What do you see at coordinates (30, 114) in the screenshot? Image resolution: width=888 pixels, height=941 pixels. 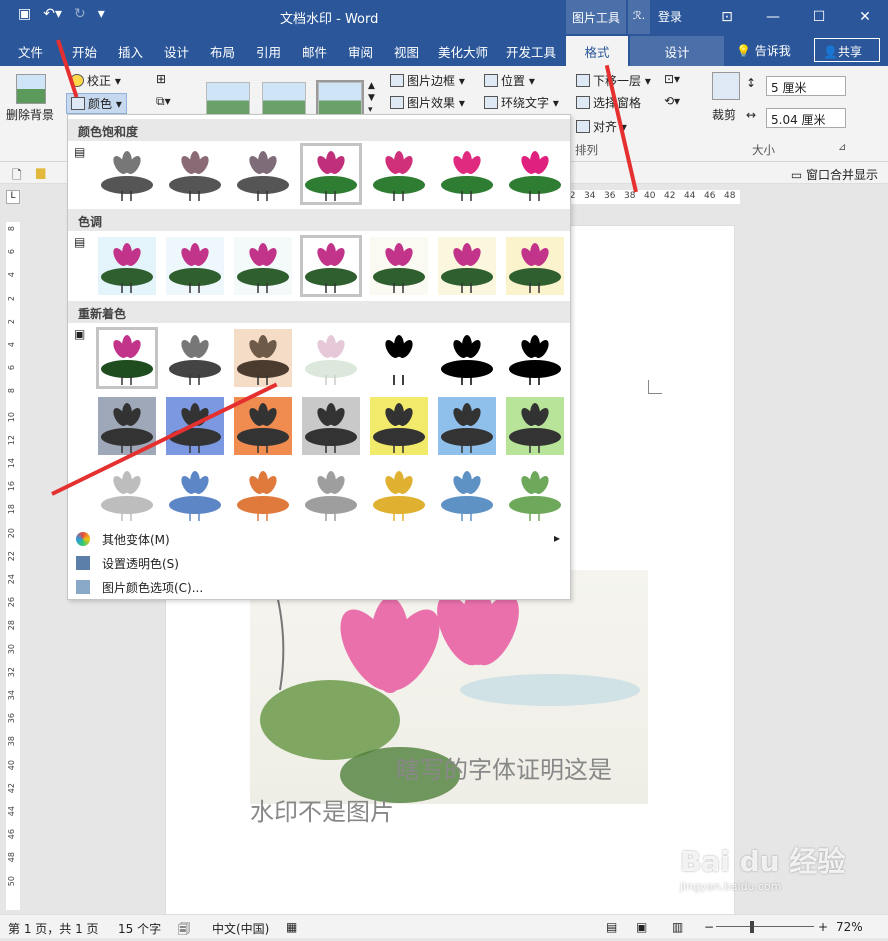 I see `remove-background-button: 删除背景` at bounding box center [30, 114].